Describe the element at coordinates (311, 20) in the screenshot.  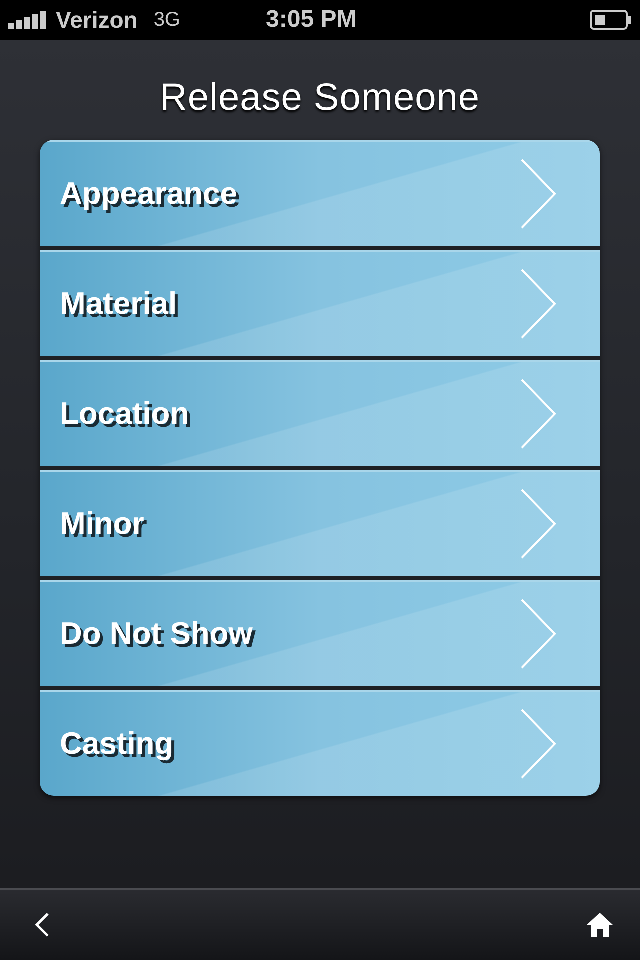
I see `status-time: 3:05 PM` at that location.